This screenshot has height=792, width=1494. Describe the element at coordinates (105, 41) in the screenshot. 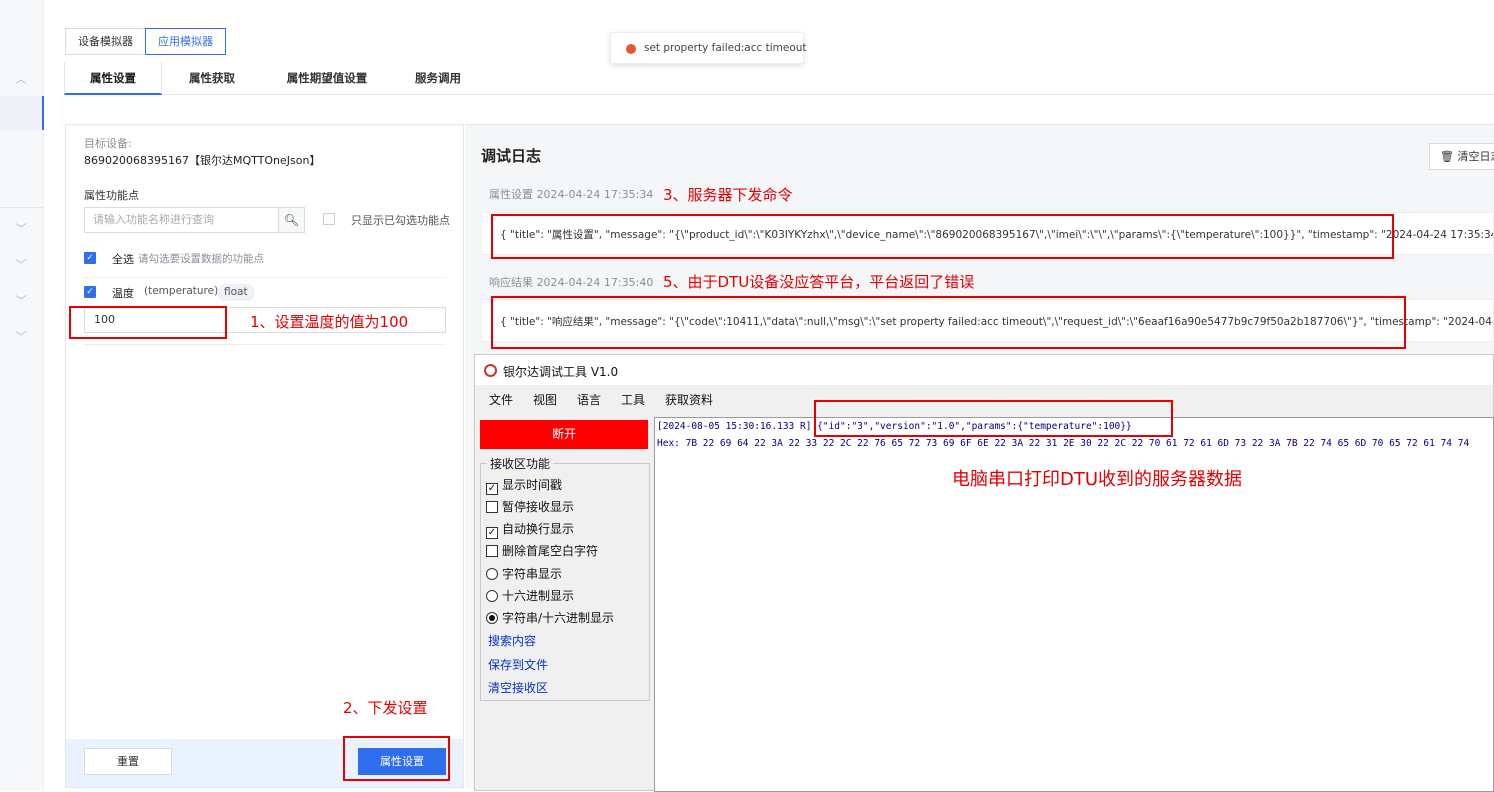

I see `tab-device-simulator: 设备模拟器` at that location.